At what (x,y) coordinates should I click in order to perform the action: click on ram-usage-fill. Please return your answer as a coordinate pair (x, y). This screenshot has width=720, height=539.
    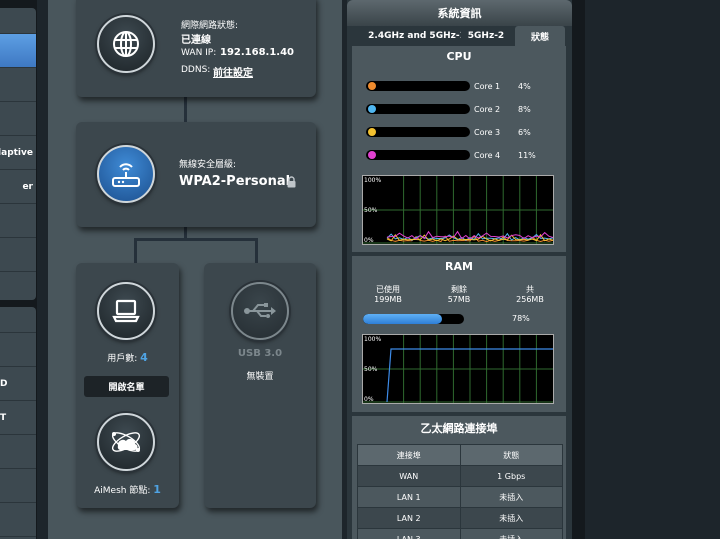
    Looking at the image, I should click on (402, 319).